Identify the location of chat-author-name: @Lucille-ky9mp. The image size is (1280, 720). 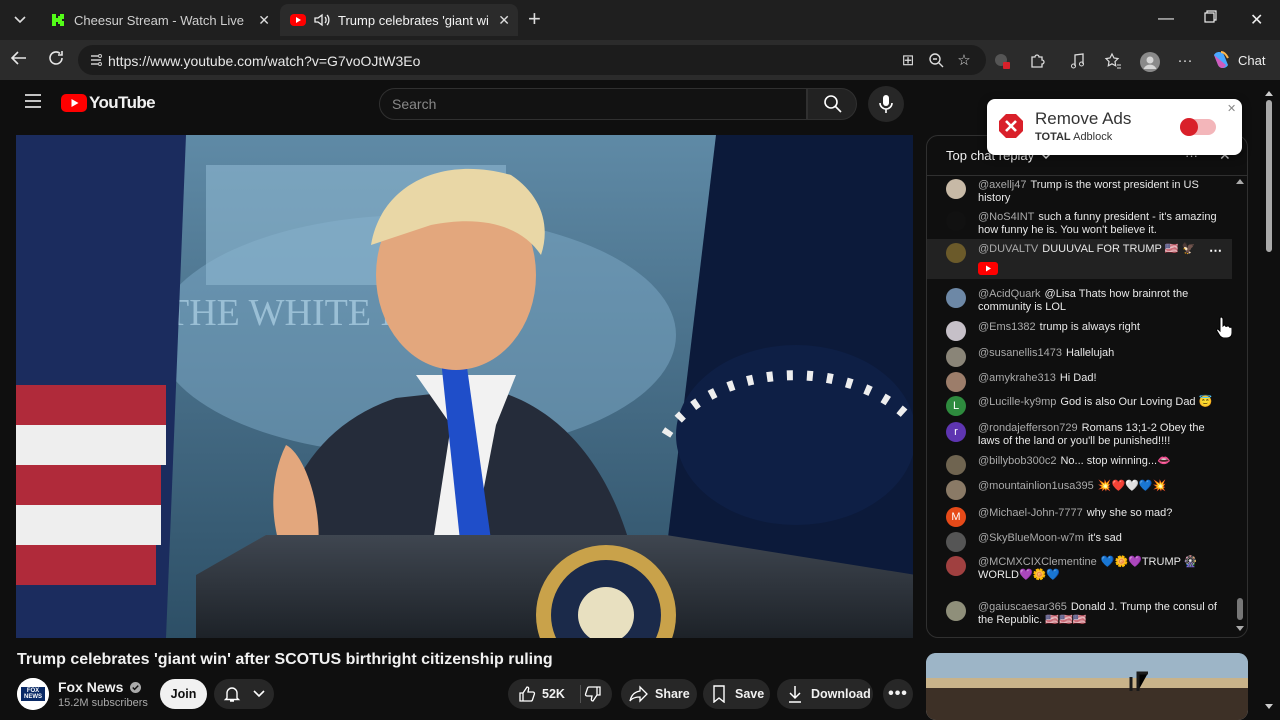
(1017, 402).